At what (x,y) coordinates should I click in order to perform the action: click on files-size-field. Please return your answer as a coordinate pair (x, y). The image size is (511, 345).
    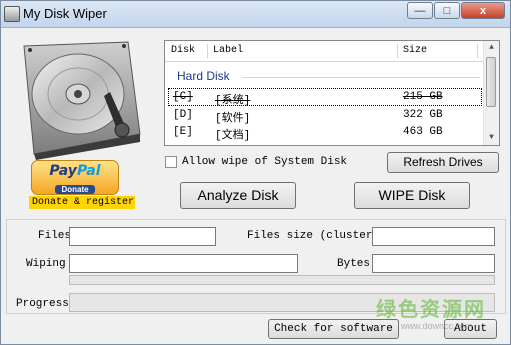
    Looking at the image, I should click on (433, 236).